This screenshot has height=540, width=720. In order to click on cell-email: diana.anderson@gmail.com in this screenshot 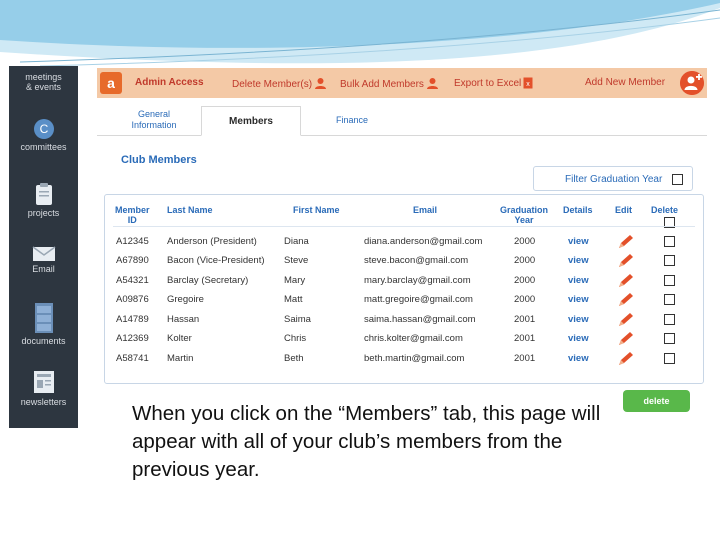, I will do `click(423, 241)`.